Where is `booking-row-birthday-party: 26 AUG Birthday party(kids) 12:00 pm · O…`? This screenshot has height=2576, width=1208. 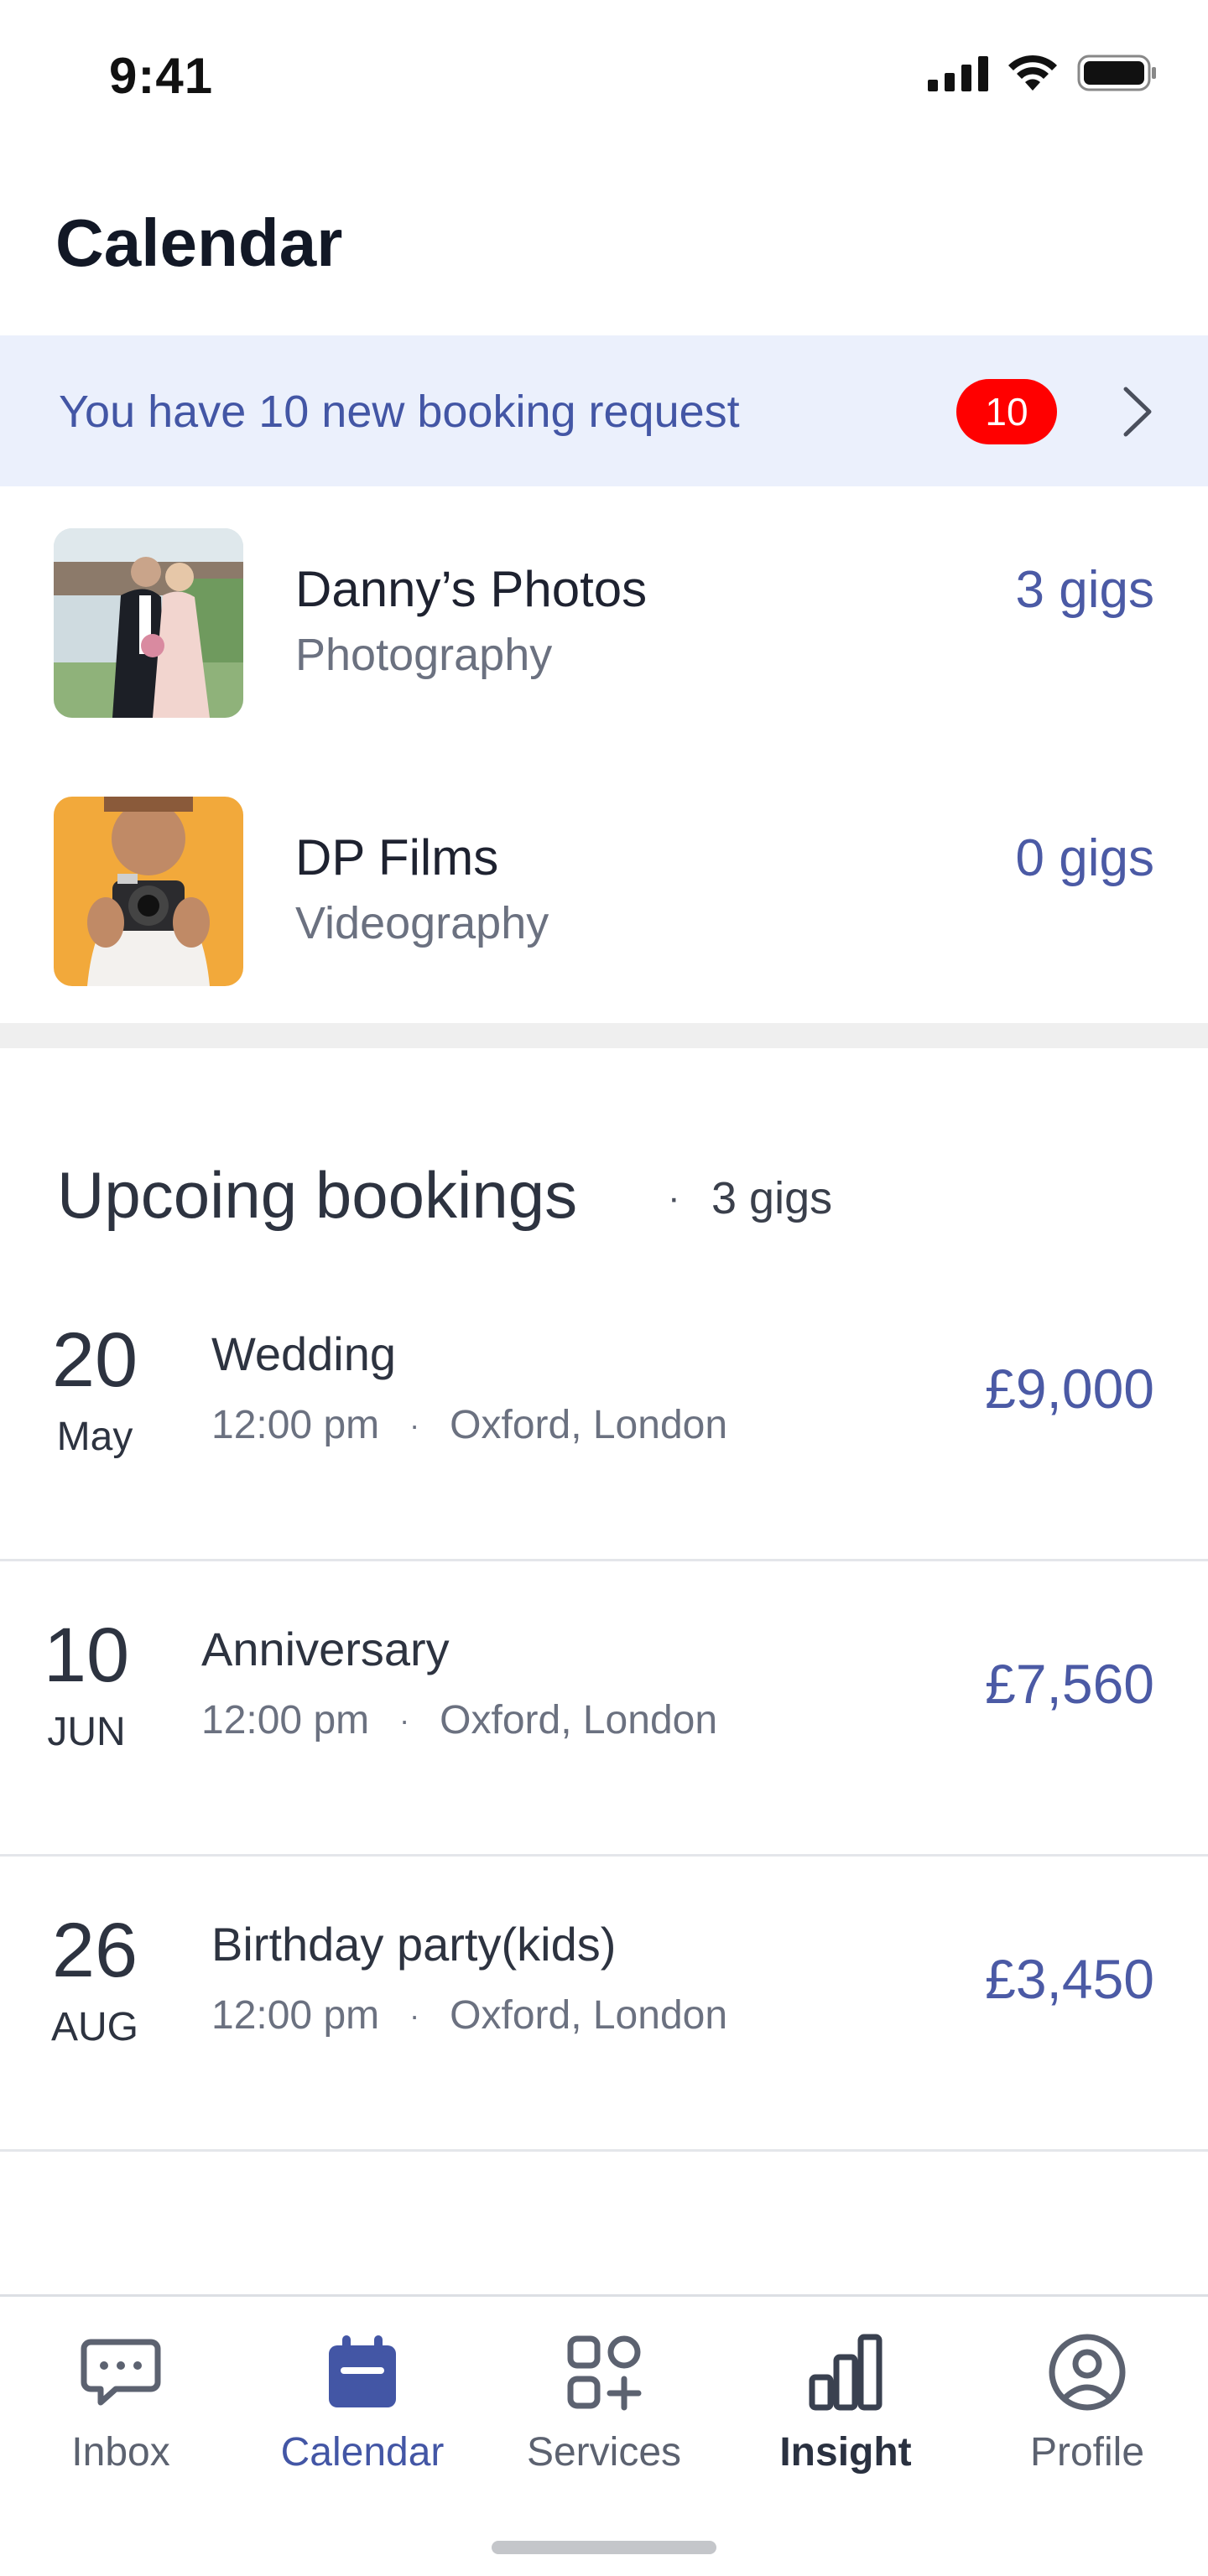
booking-row-birthday-party: 26 AUG Birthday party(kids) 12:00 pm · O… is located at coordinates (604, 2004).